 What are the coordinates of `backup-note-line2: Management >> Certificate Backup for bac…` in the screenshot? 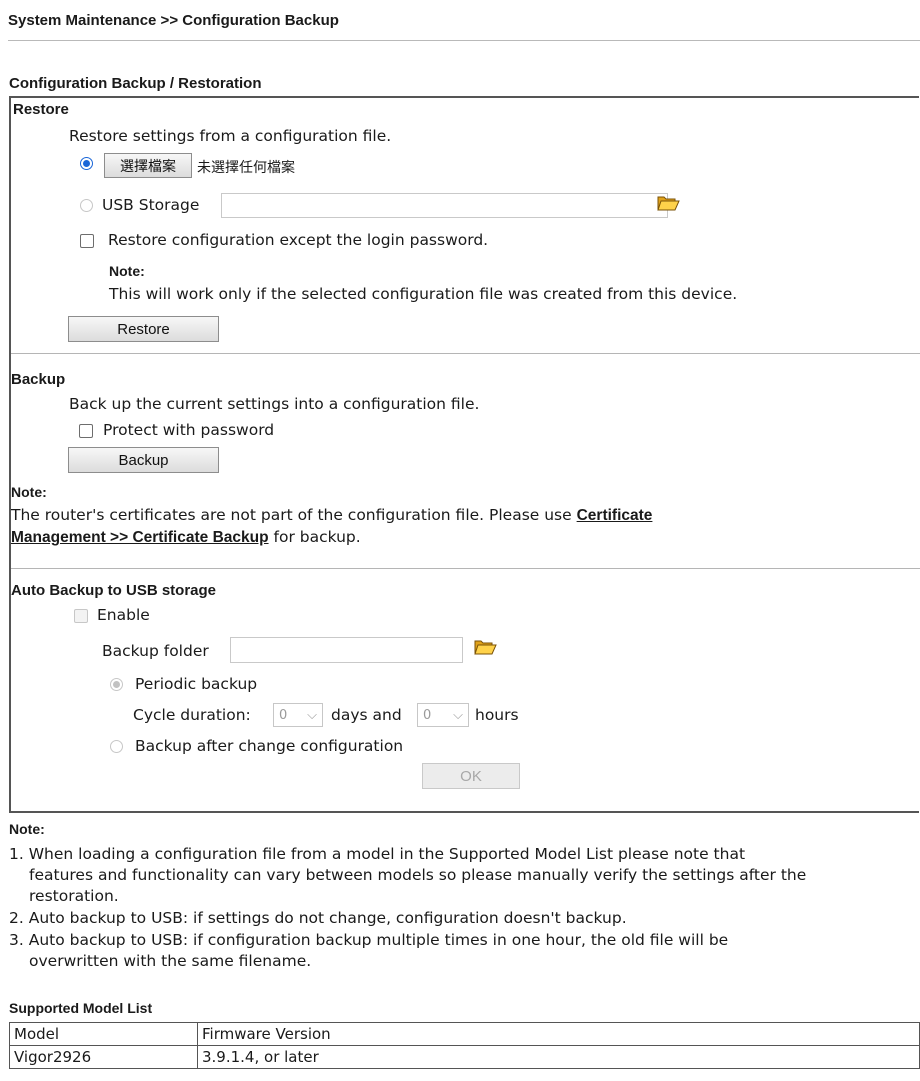 It's located at (186, 537).